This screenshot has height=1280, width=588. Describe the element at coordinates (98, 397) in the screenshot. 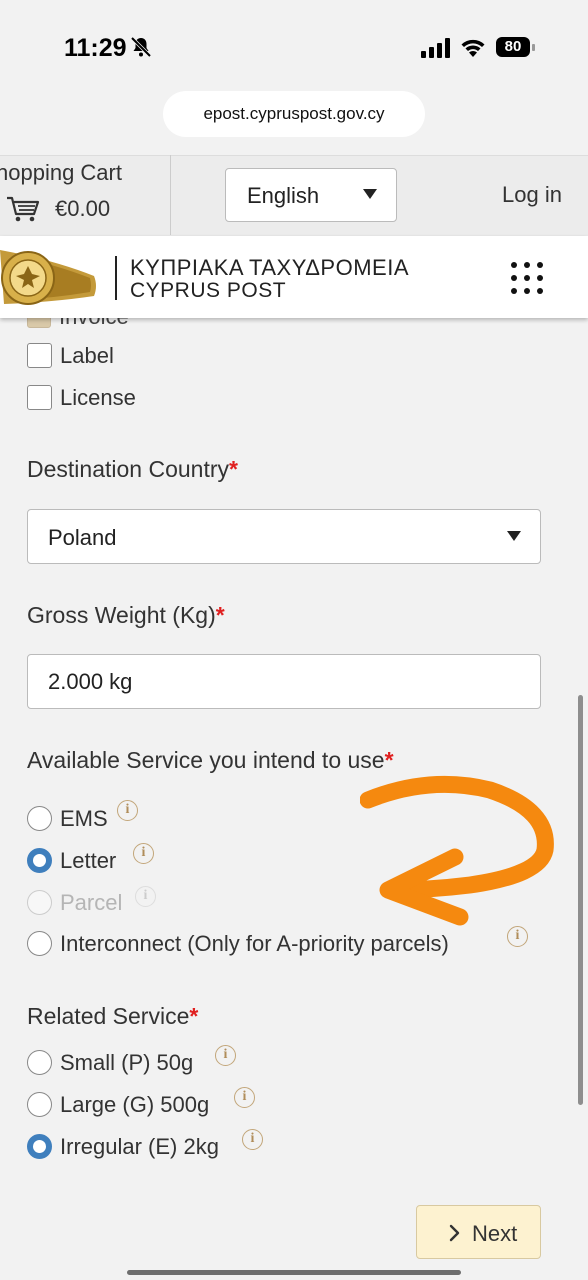

I see `checkbox-license-text: License` at that location.